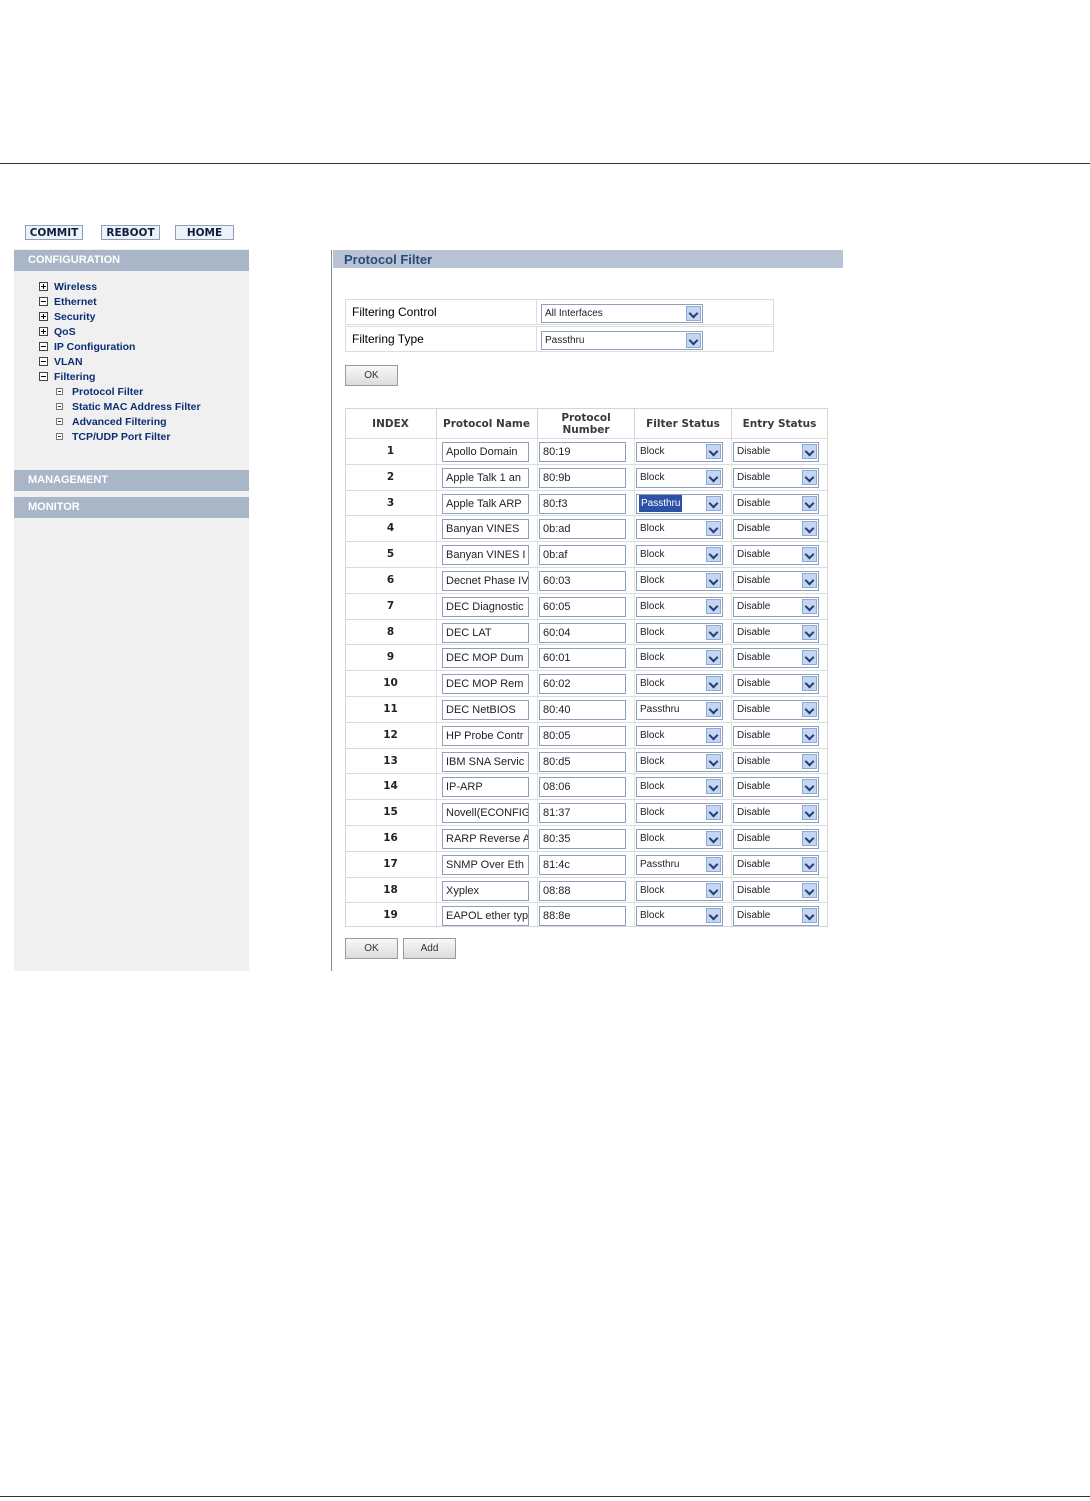  I want to click on monitor-header: MONITOR, so click(131, 507).